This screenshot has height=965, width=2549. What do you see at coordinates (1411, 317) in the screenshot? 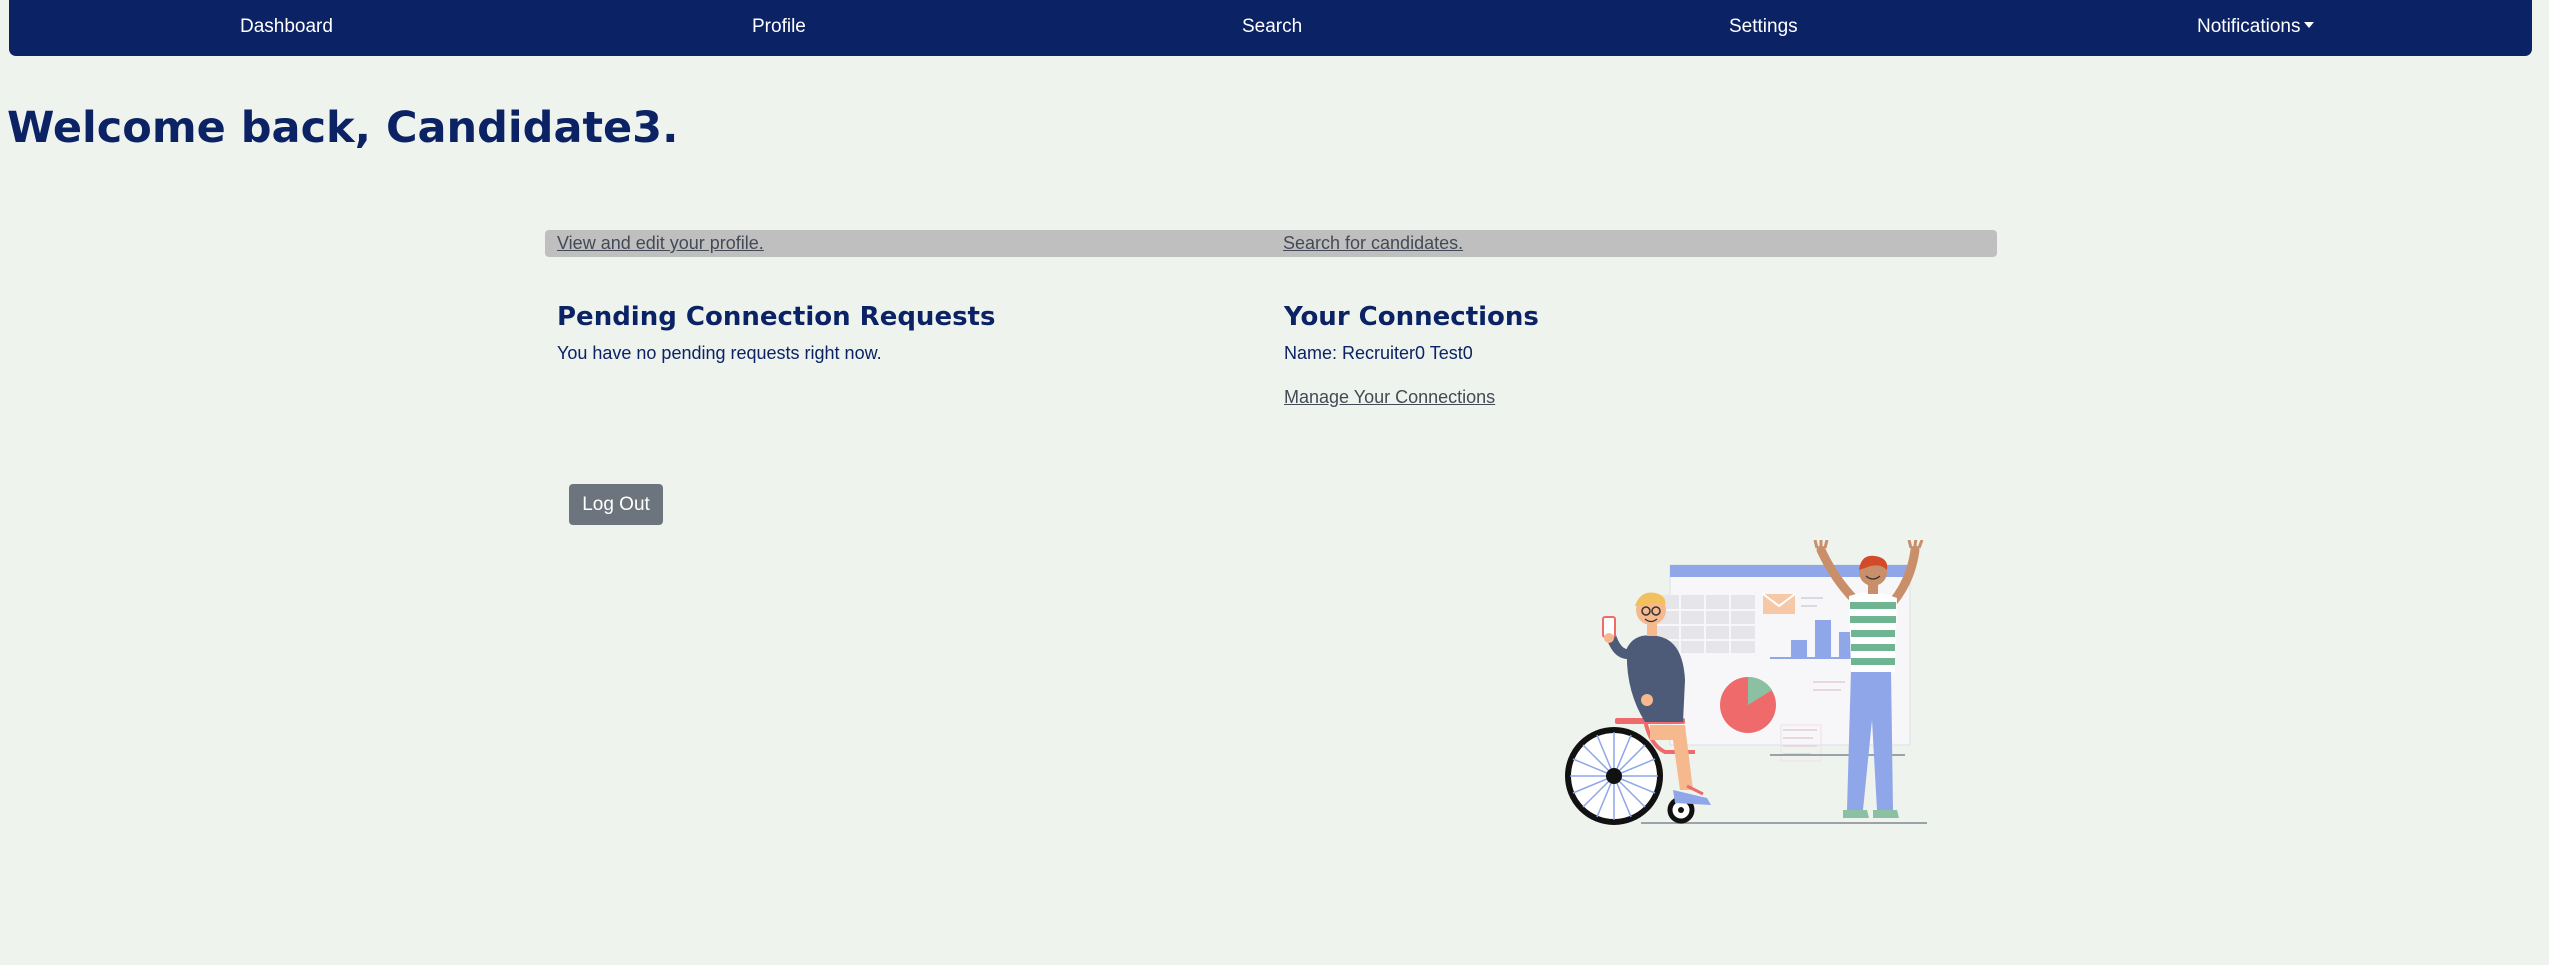
I see `connections-title: Your Connections` at bounding box center [1411, 317].